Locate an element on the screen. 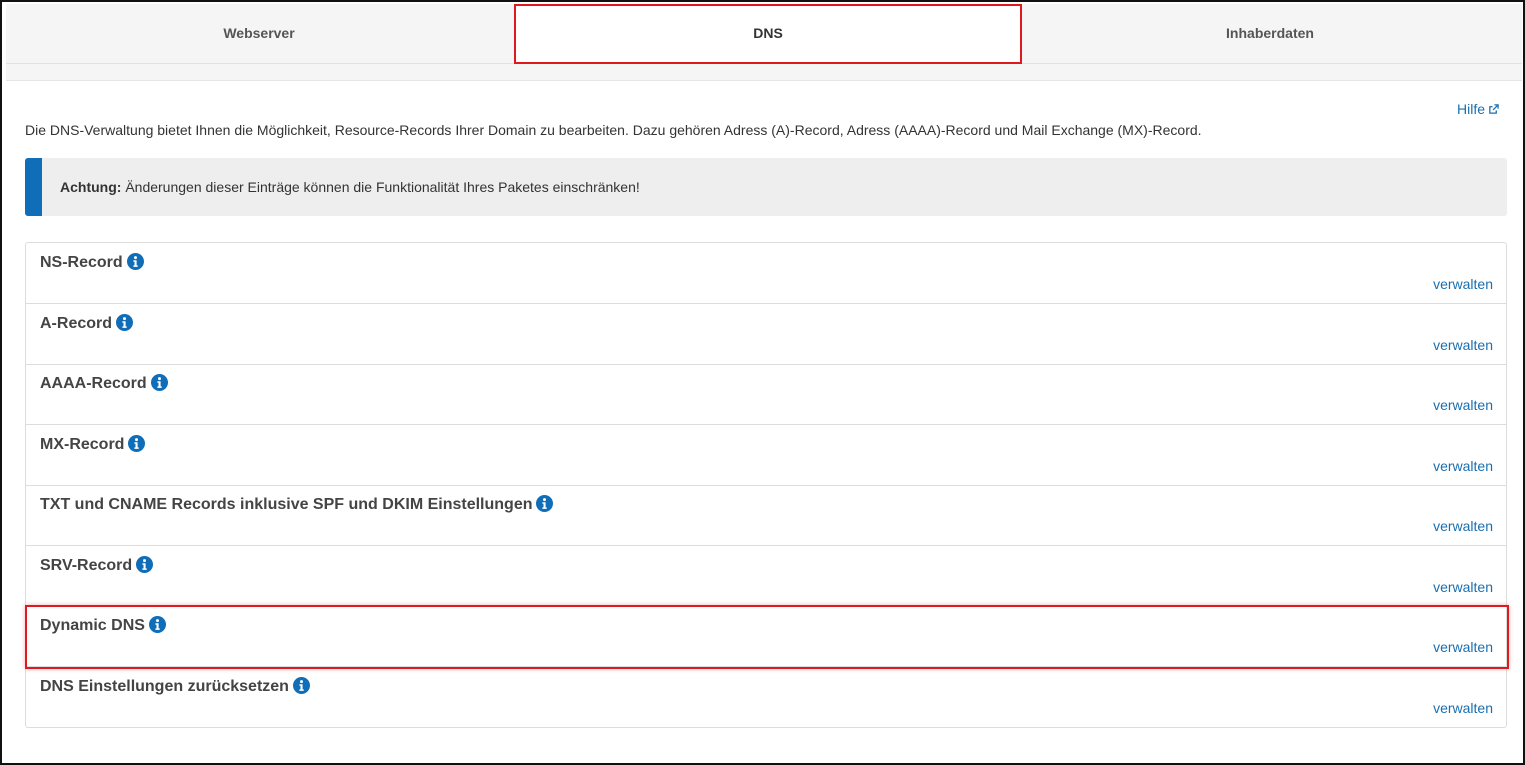 This screenshot has height=765, width=1525. record-title: Dynamic DNS is located at coordinates (103, 625).